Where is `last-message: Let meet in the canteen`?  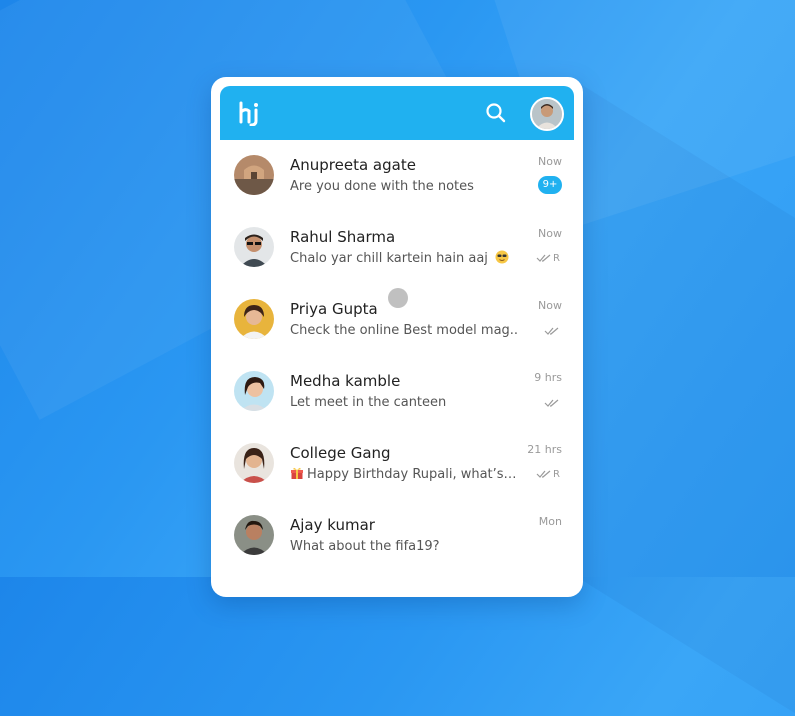 last-message: Let meet in the canteen is located at coordinates (368, 402).